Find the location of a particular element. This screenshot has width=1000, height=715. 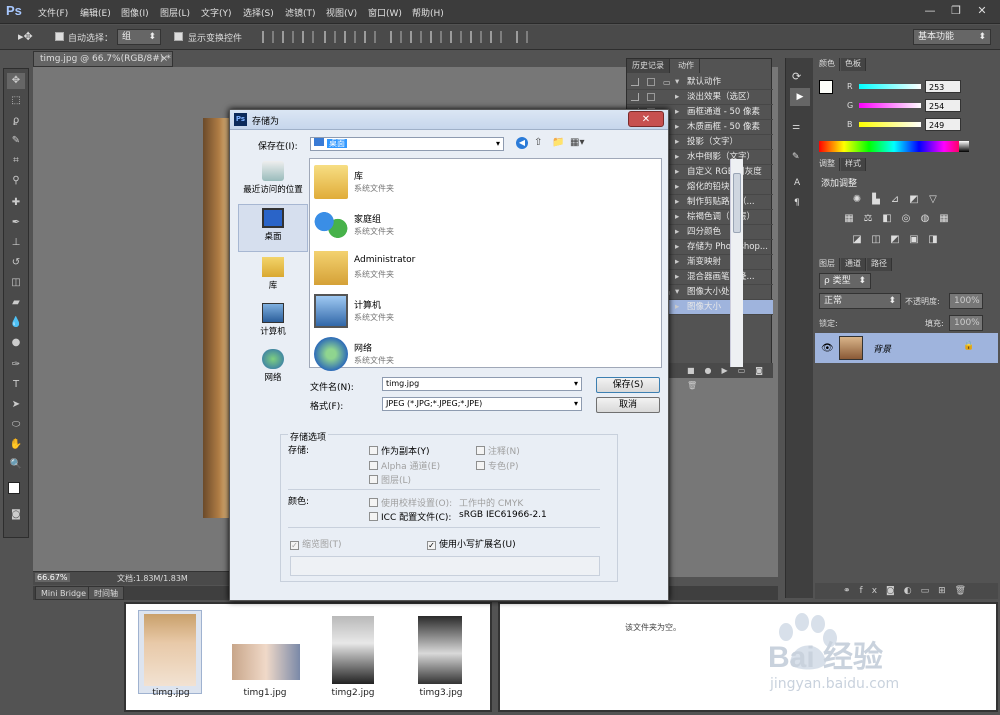

auto-select-dropdown: 组 ⬍ is located at coordinates (139, 37).